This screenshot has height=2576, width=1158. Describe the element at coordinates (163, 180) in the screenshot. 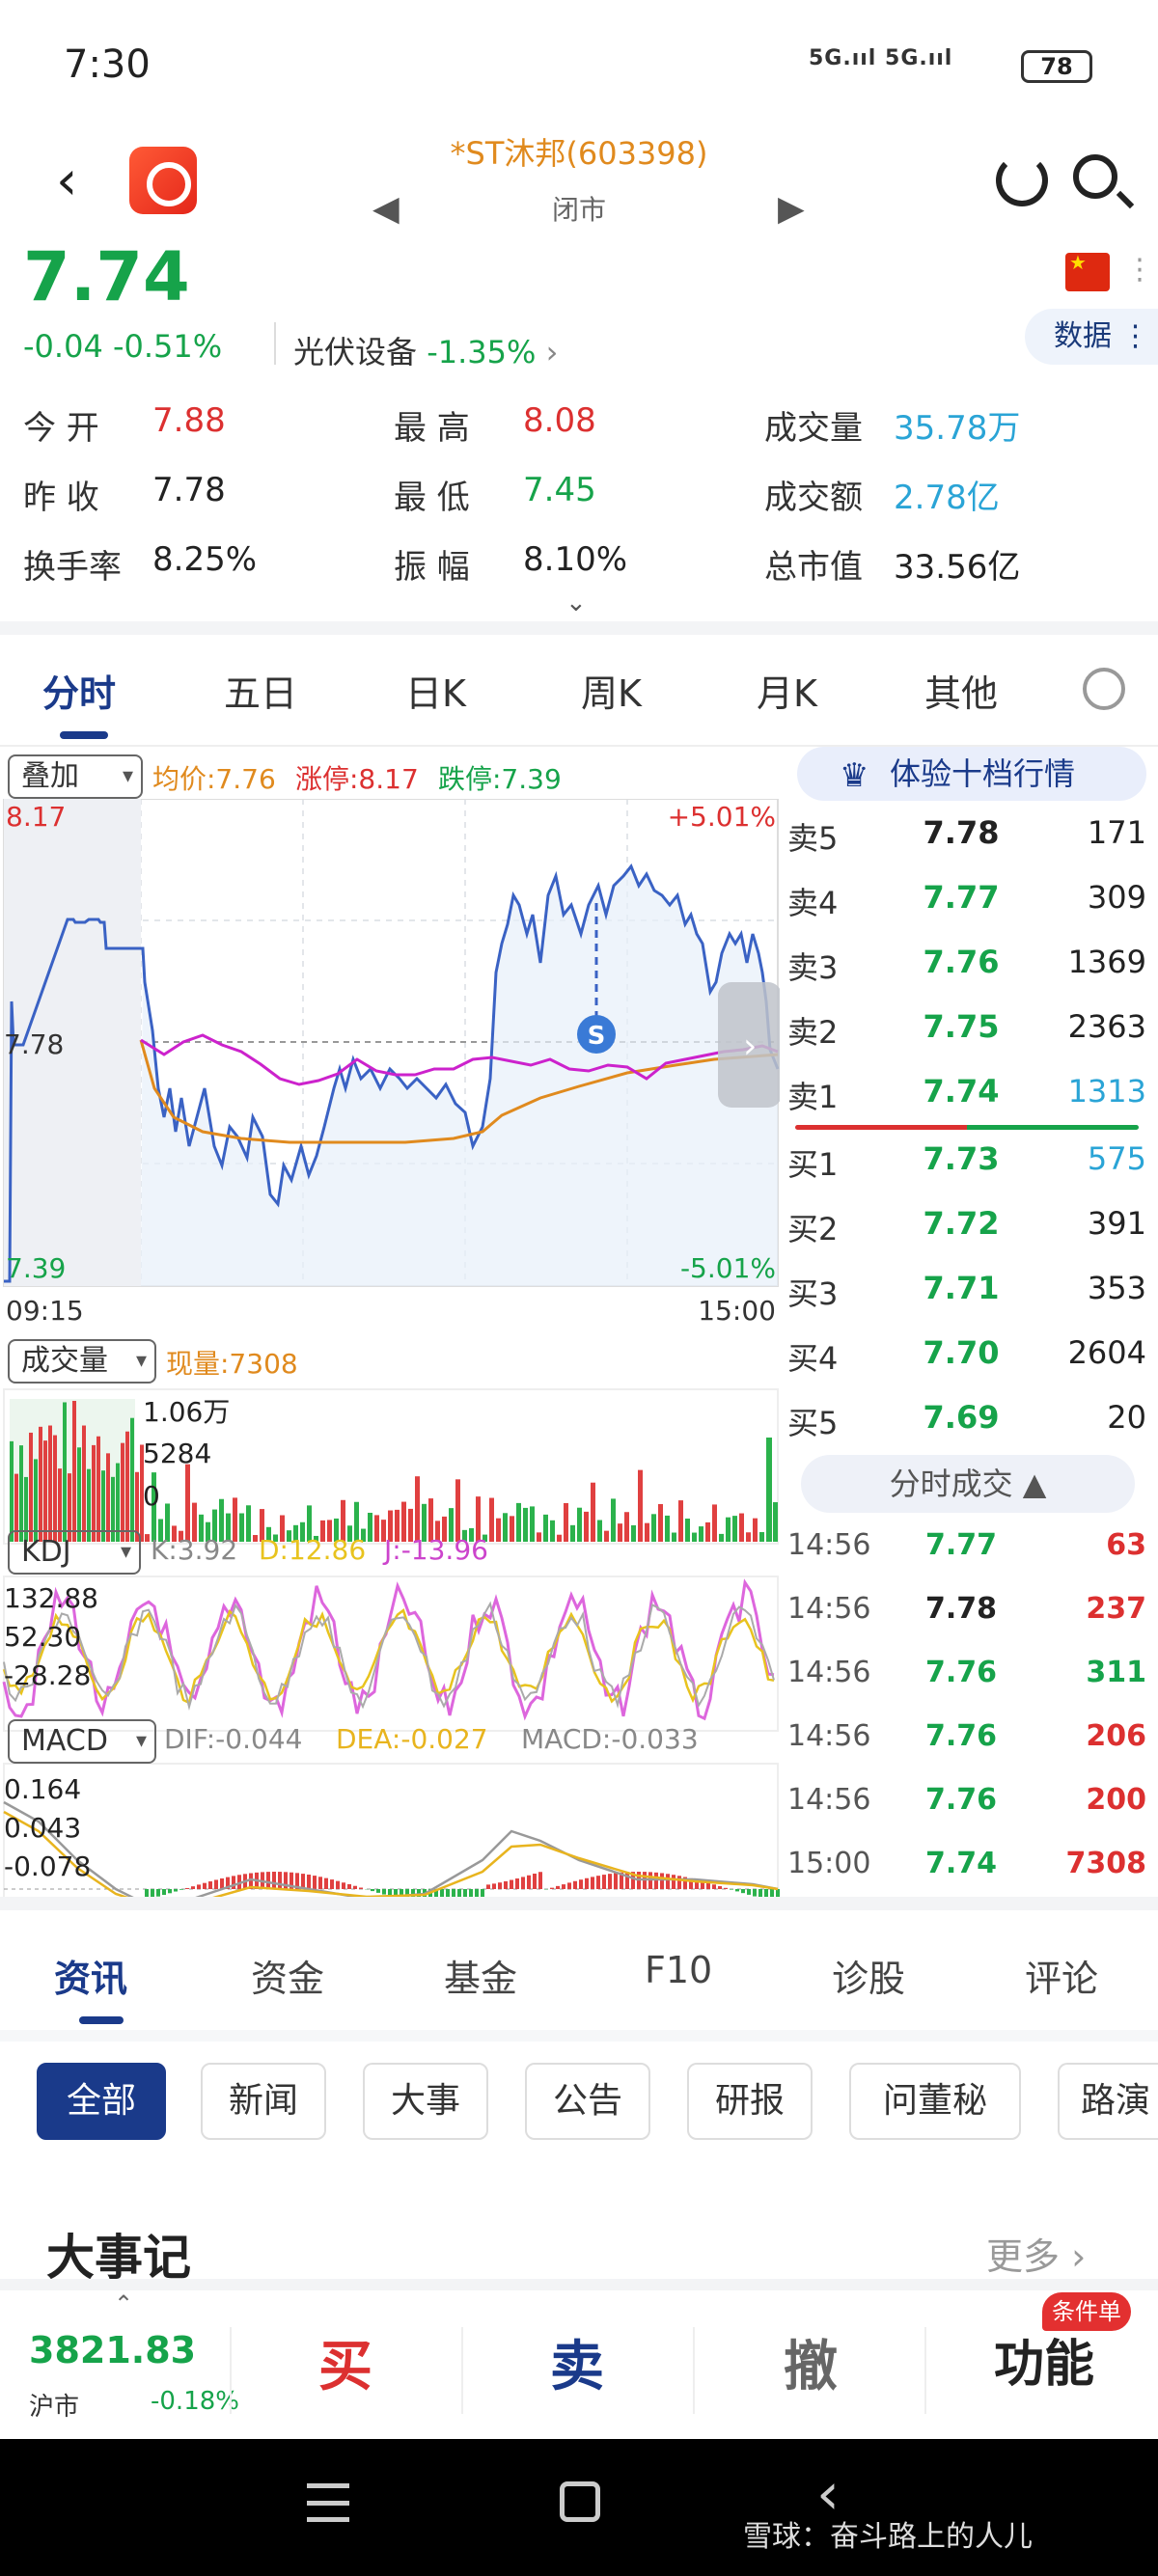

I see `app-logo` at that location.